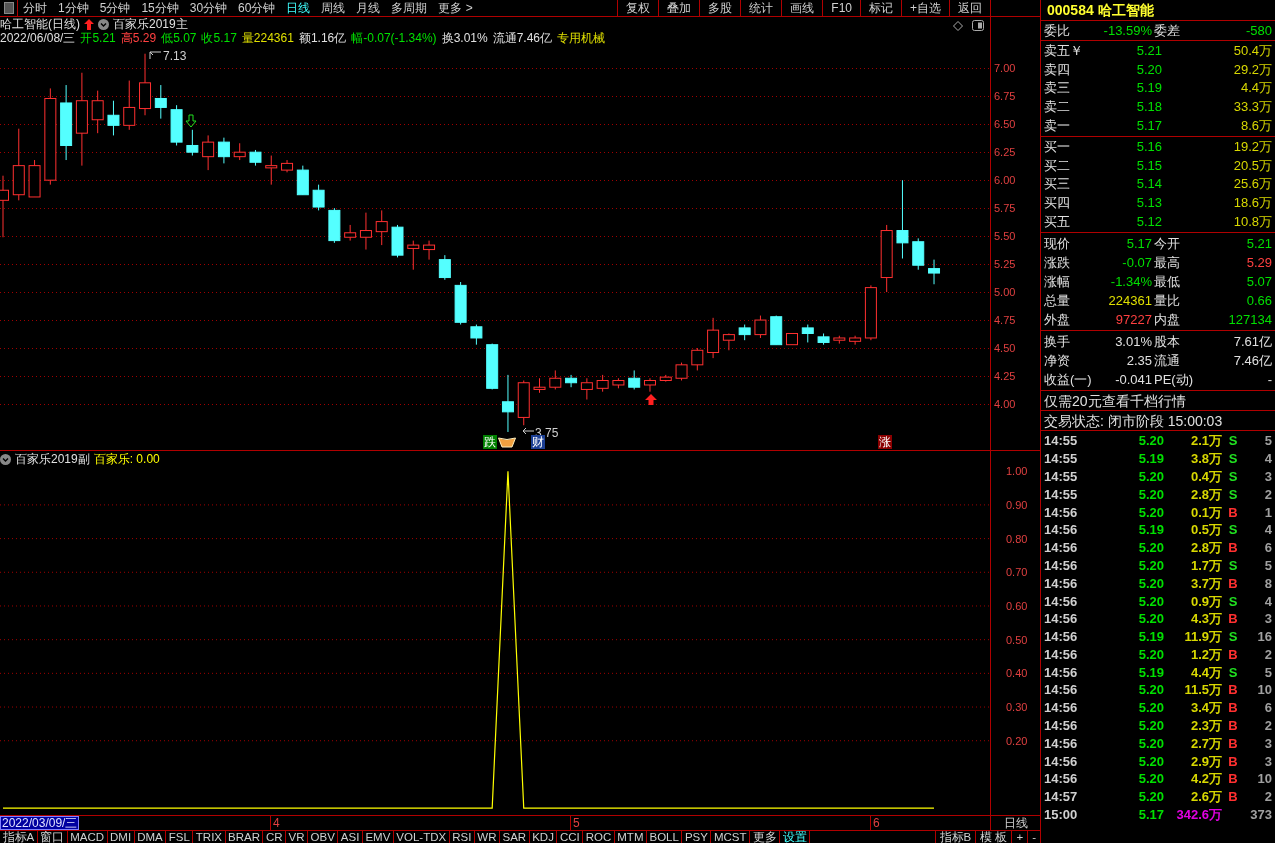  I want to click on quote-label: 量比, so click(1167, 300).